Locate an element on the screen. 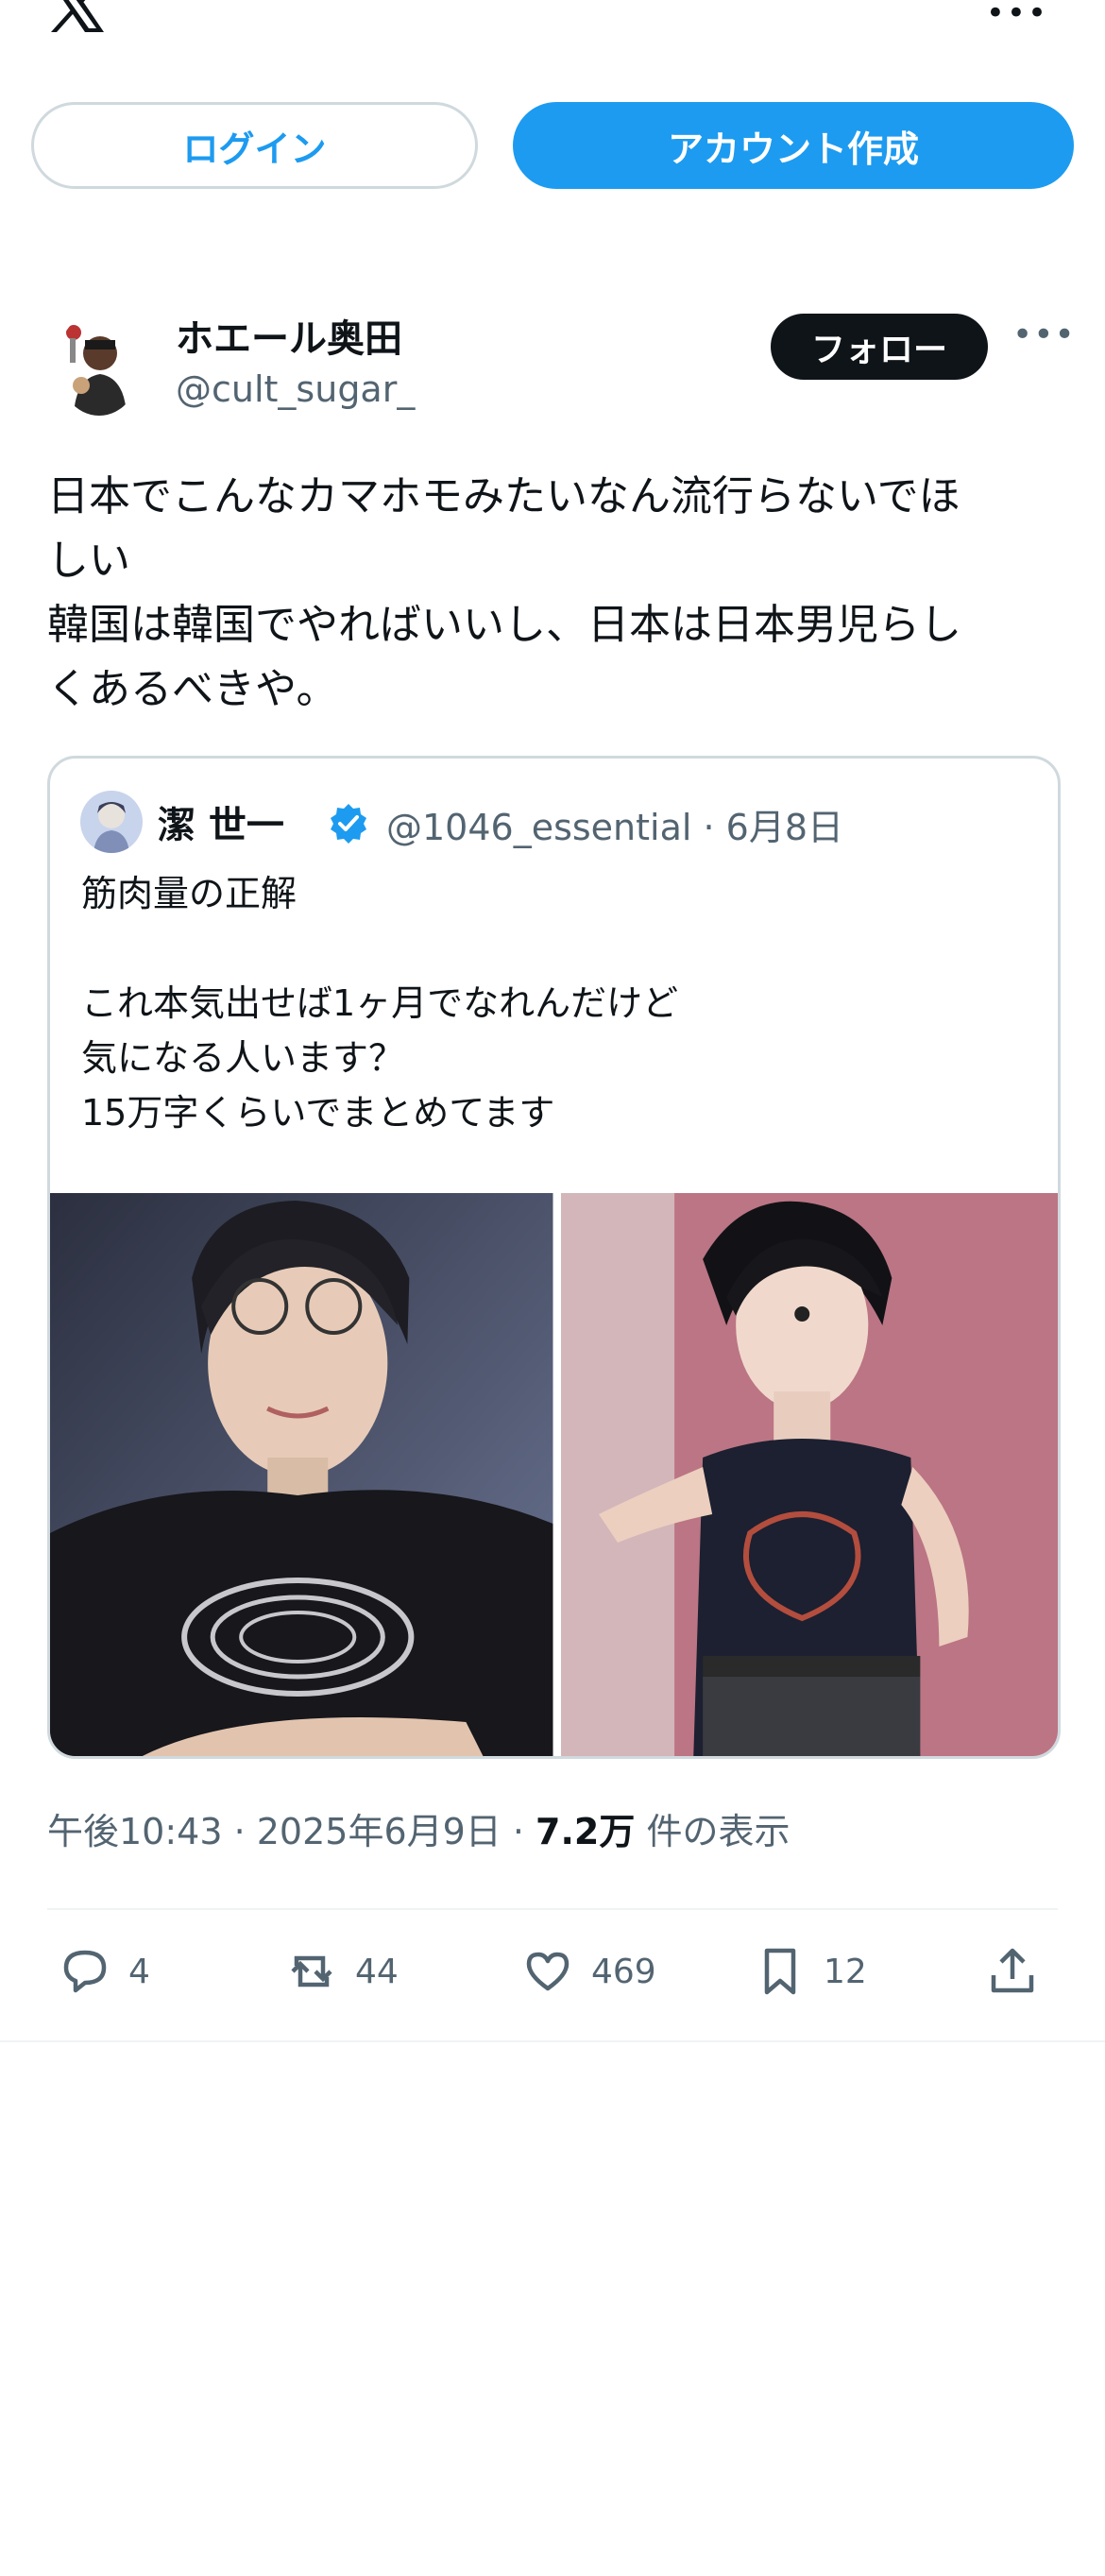 This screenshot has width=1105, height=2576. quoted-line: これ本気出せば1ヶ月でなれんだけど is located at coordinates (380, 1003).